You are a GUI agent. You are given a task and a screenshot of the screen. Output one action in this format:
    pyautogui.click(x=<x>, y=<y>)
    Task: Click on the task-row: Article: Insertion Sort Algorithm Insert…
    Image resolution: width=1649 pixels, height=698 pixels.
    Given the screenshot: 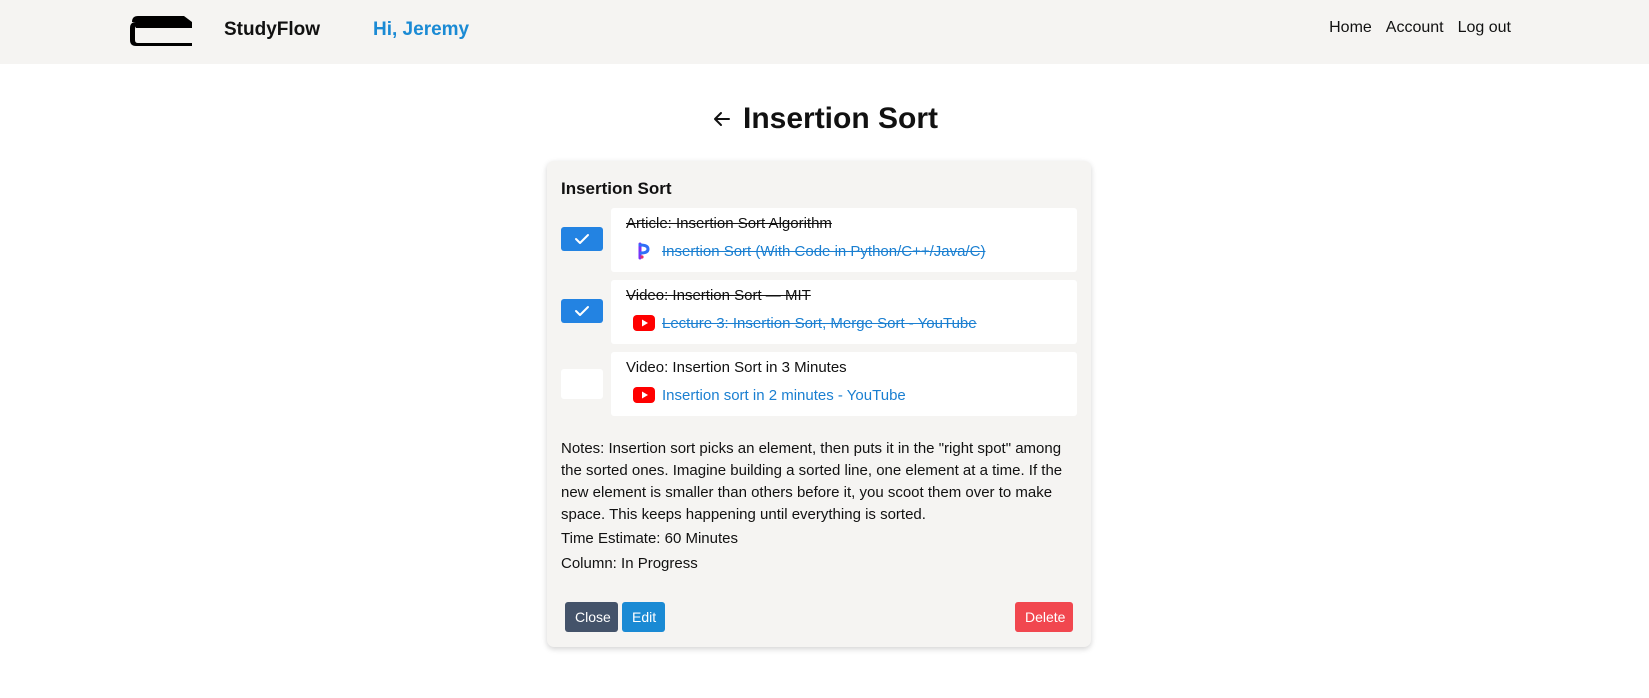 What is the action you would take?
    pyautogui.click(x=819, y=240)
    